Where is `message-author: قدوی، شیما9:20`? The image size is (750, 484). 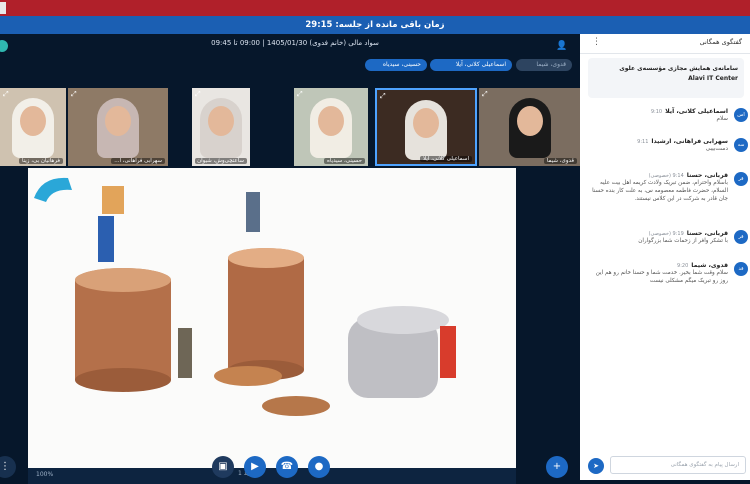
message-author: قدوی، شیما9:20 is located at coordinates (657, 265).